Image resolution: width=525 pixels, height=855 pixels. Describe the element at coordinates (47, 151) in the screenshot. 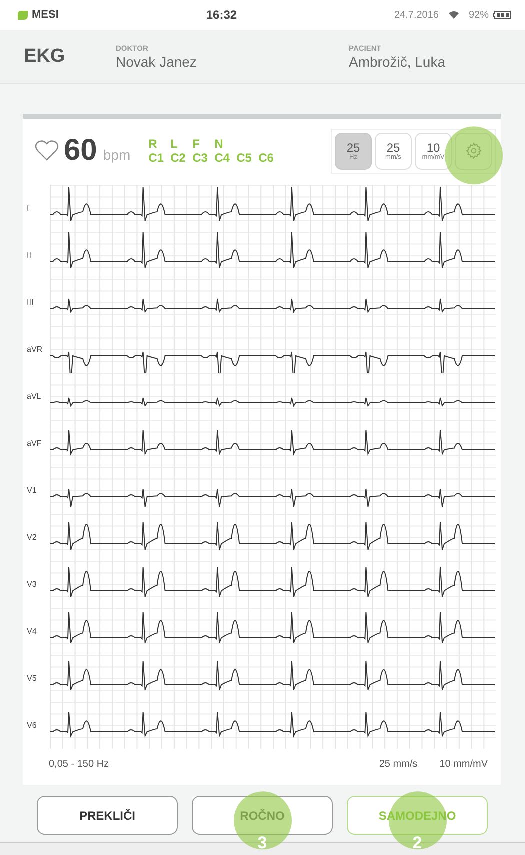

I see `heart-icon` at that location.